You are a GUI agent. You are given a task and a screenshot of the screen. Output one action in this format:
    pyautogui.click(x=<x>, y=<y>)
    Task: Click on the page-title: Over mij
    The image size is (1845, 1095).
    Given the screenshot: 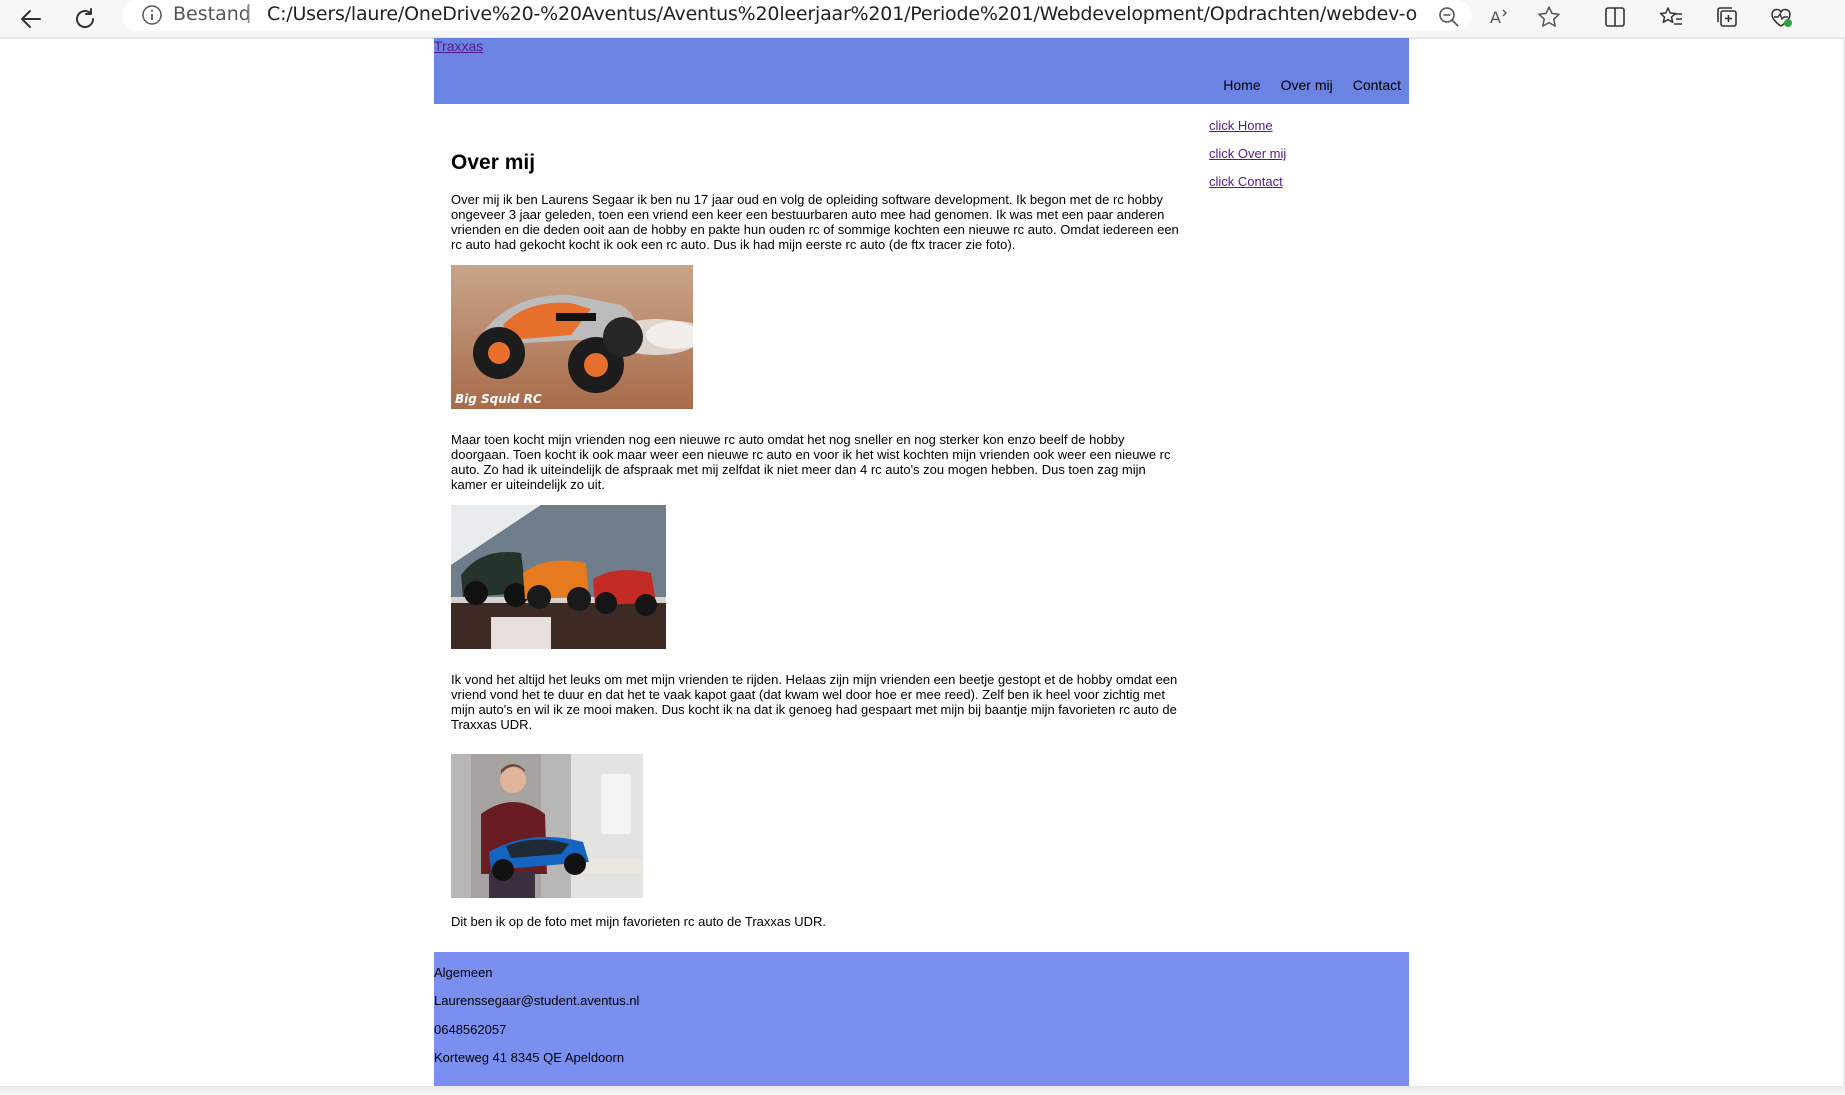 What is the action you would take?
    pyautogui.click(x=493, y=162)
    